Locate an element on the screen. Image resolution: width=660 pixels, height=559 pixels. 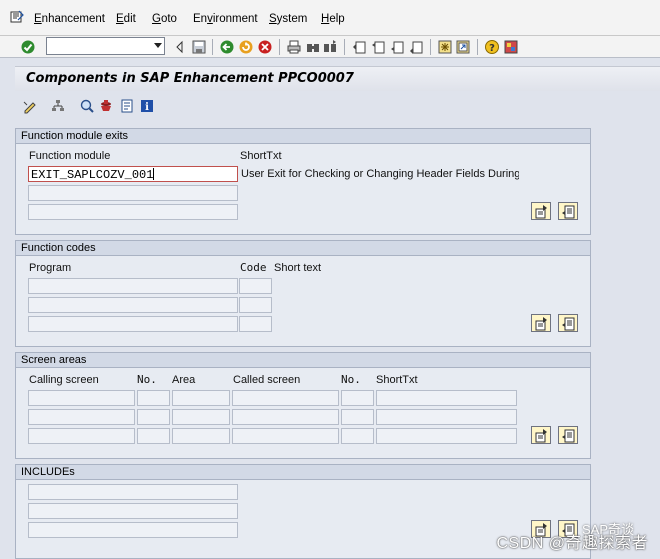
program-column-header: Program is located at coordinates (50, 268).